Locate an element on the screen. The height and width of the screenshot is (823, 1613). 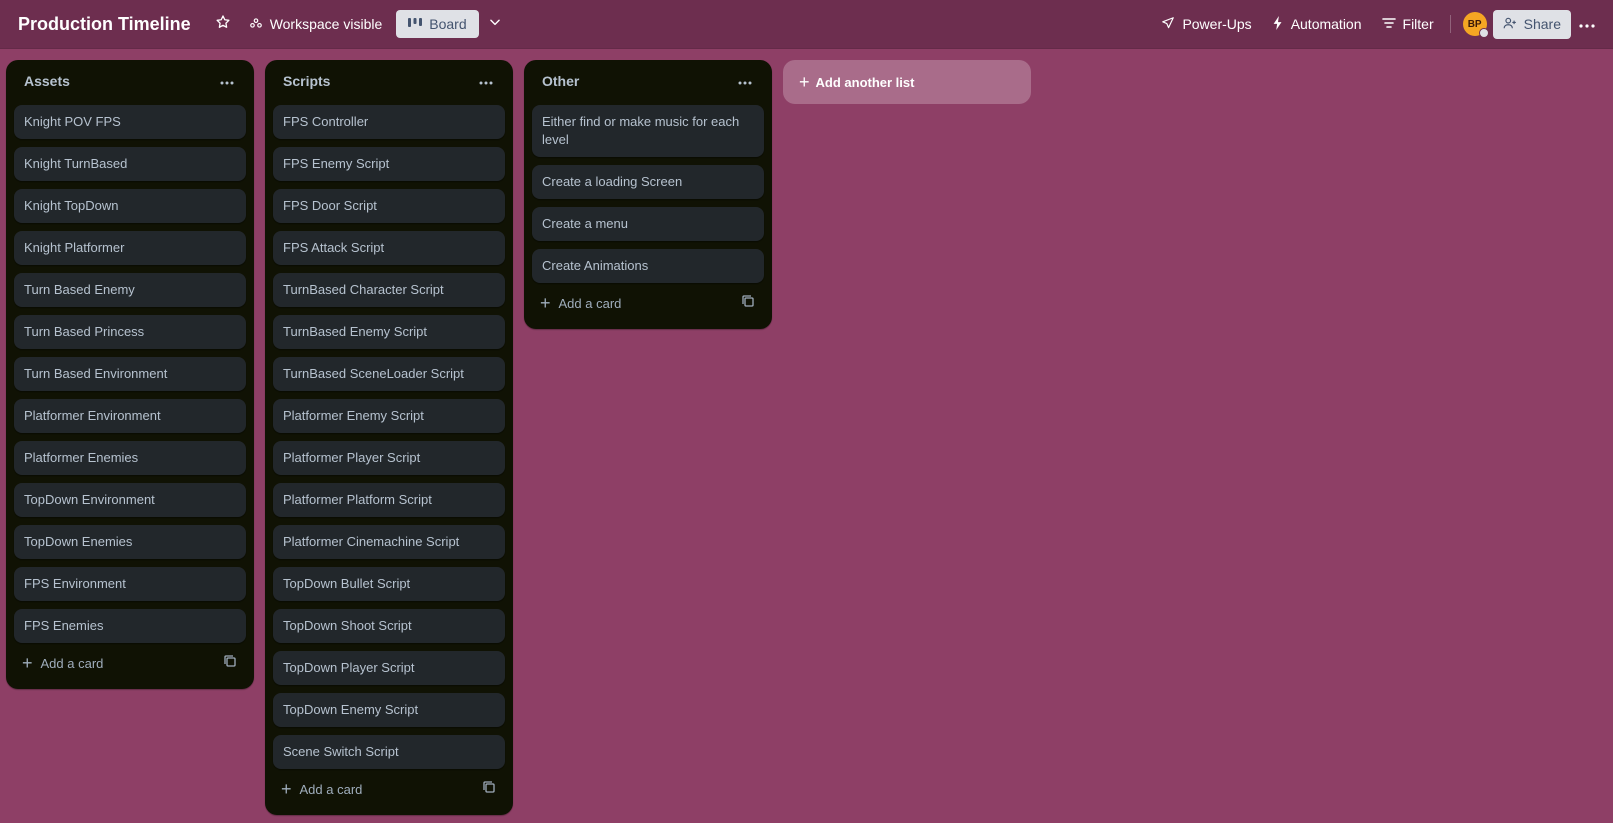
card: Turn Based Enemy is located at coordinates (130, 290).